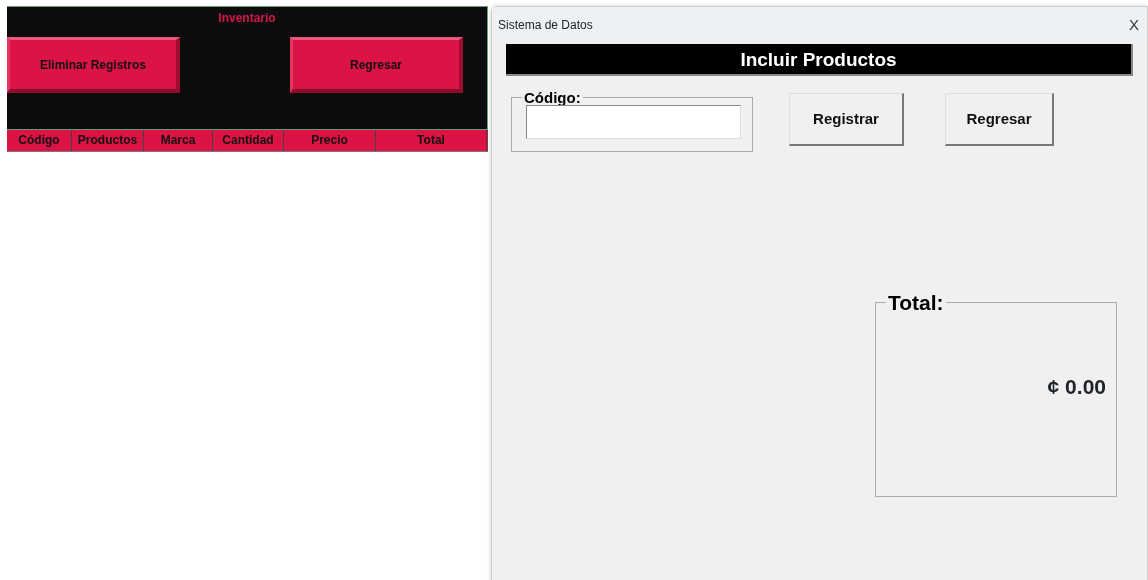 Image resolution: width=1148 pixels, height=580 pixels. What do you see at coordinates (1076, 387) in the screenshot?
I see `total-value: ¢ 0.00` at bounding box center [1076, 387].